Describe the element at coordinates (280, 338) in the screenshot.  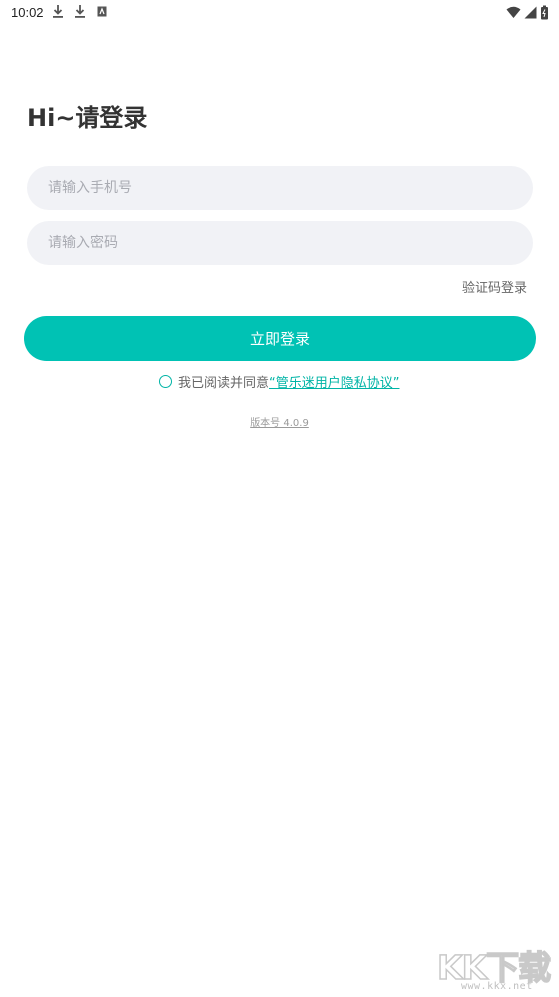
I see `login-button: 立即登录` at that location.